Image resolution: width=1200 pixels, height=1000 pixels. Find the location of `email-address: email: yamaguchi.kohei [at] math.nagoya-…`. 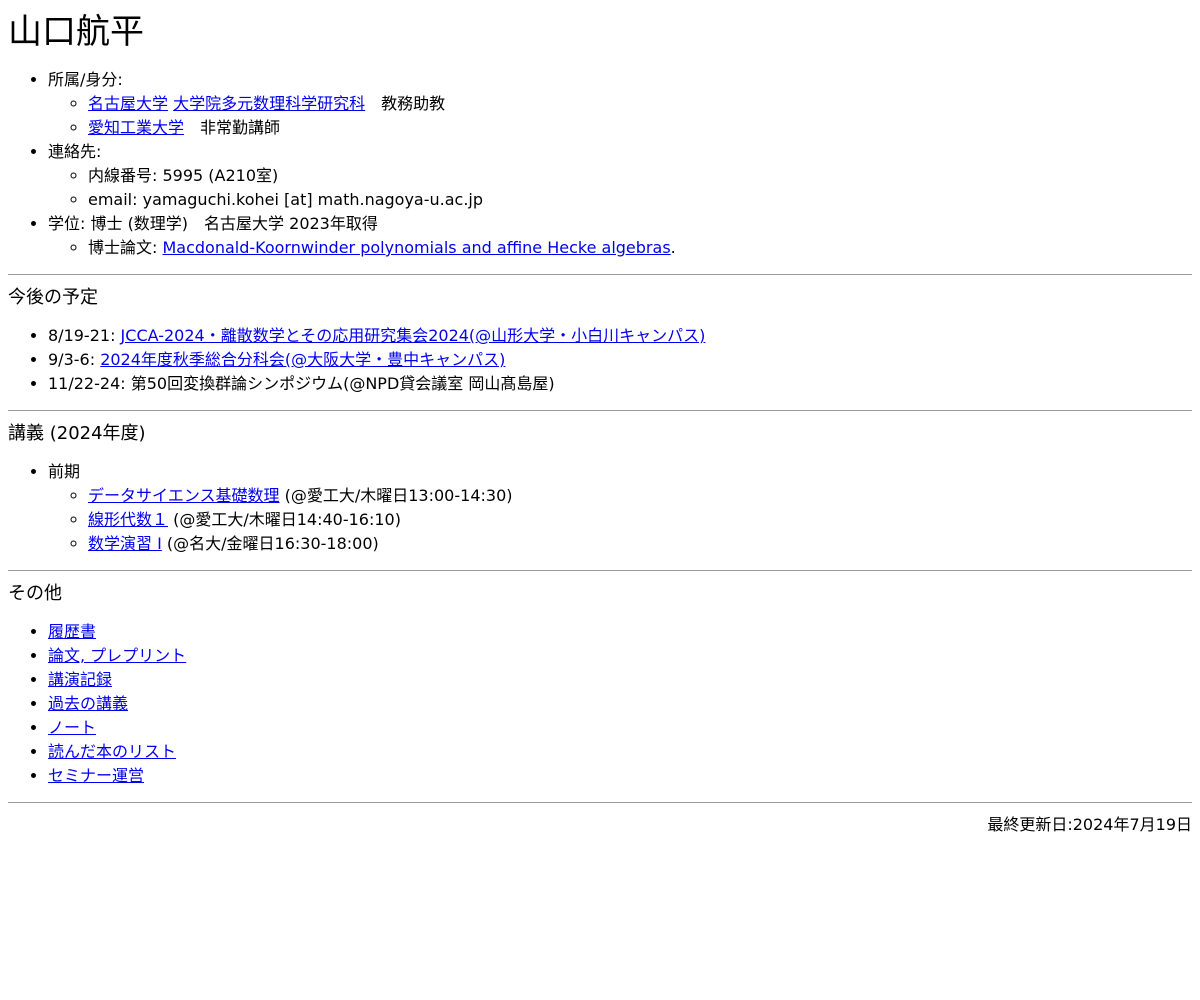

email-address: email: yamaguchi.kohei [at] math.nagoya-… is located at coordinates (640, 200).